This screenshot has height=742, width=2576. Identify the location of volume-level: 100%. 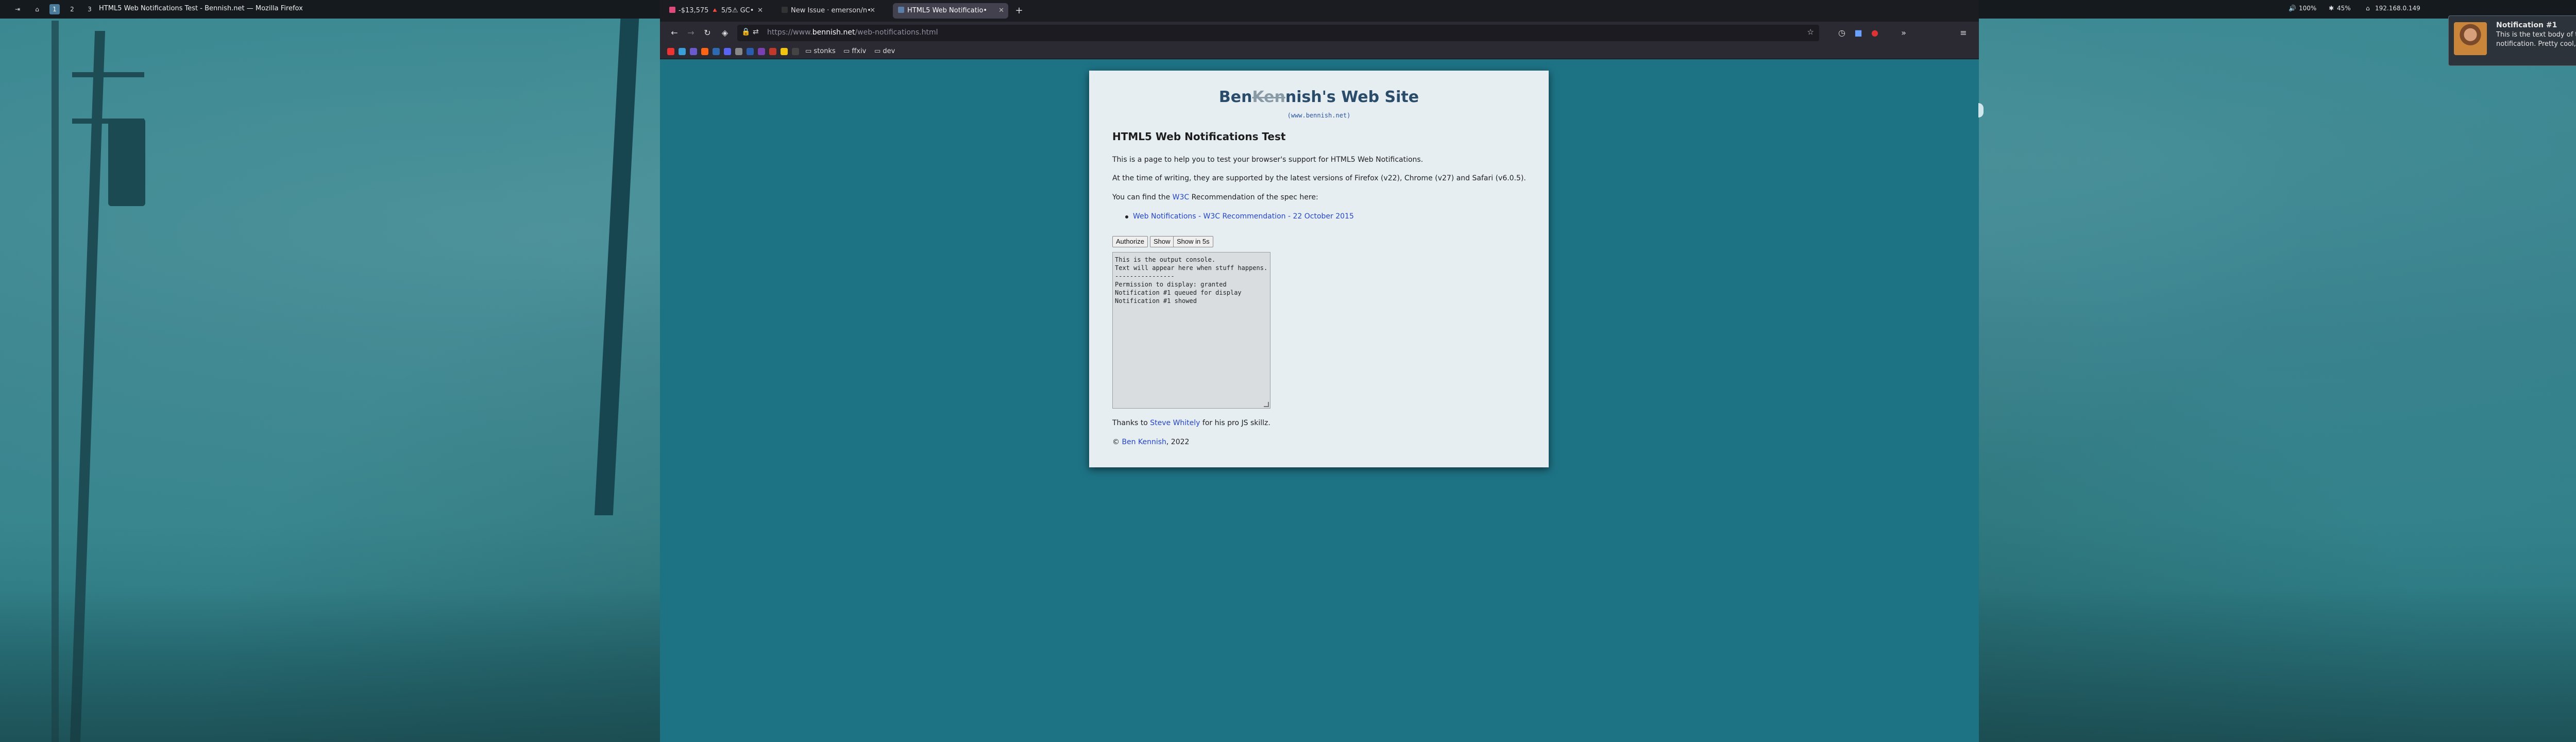
(2307, 8).